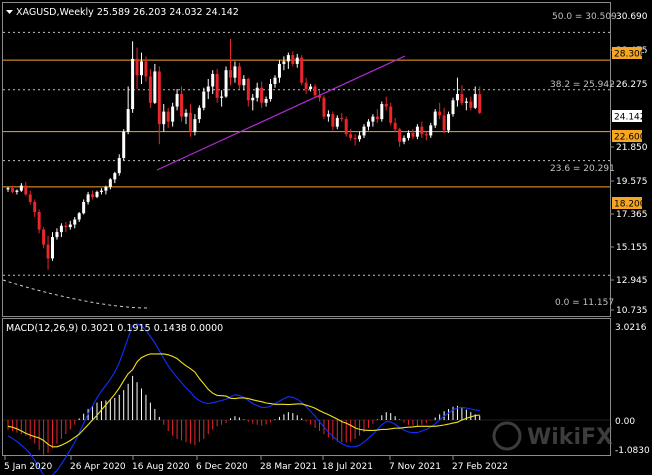  What do you see at coordinates (632, 281) in the screenshot?
I see `price-tick-label: 12.945` at bounding box center [632, 281].